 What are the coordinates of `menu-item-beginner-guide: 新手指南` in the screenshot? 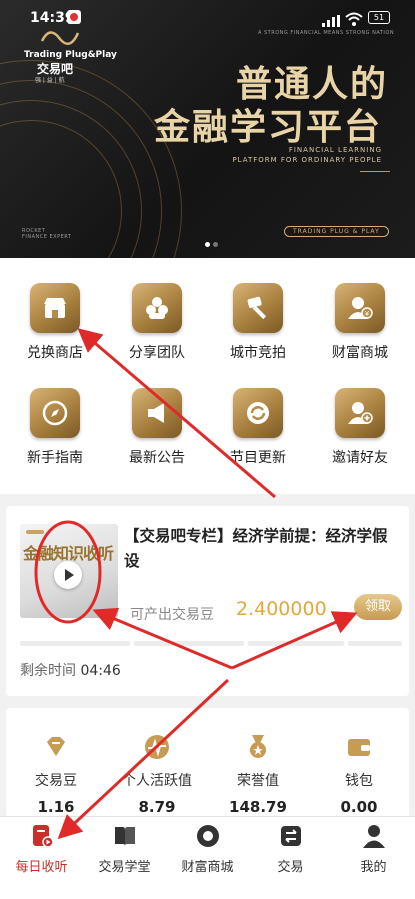 It's located at (55, 427).